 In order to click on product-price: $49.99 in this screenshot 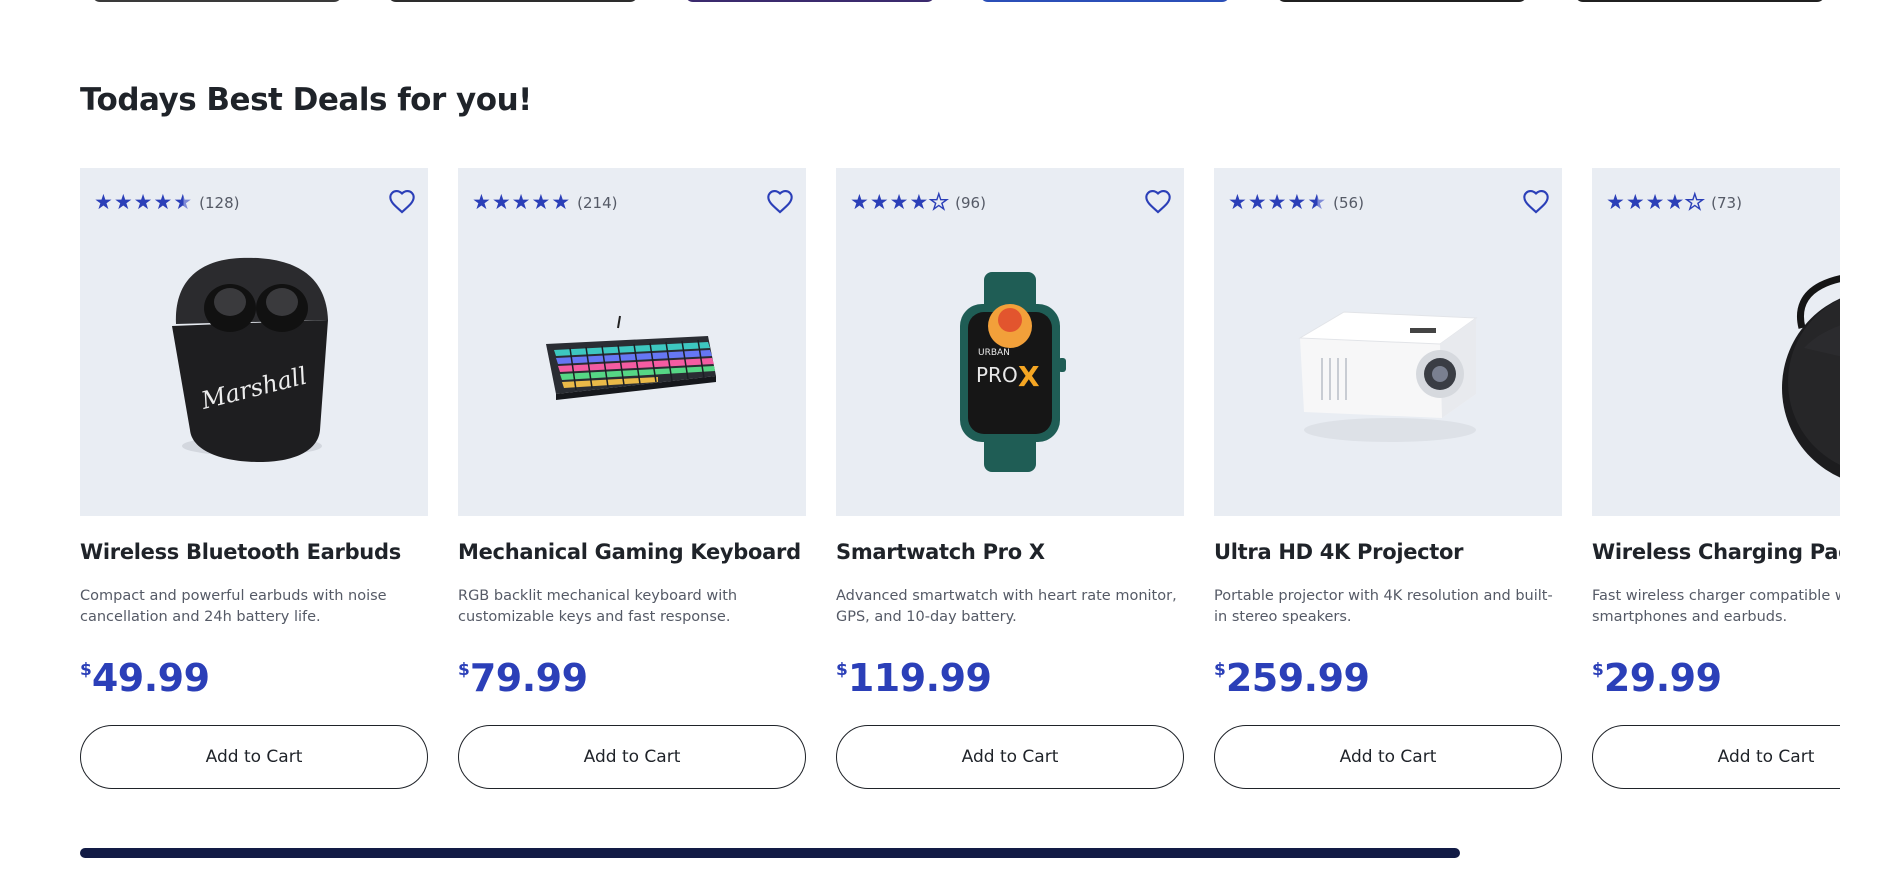, I will do `click(145, 678)`.